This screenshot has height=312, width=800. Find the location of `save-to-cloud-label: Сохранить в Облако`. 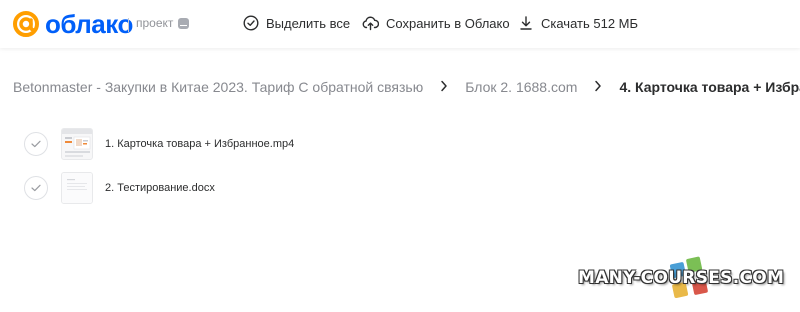

save-to-cloud-label: Сохранить в Облако is located at coordinates (448, 23).